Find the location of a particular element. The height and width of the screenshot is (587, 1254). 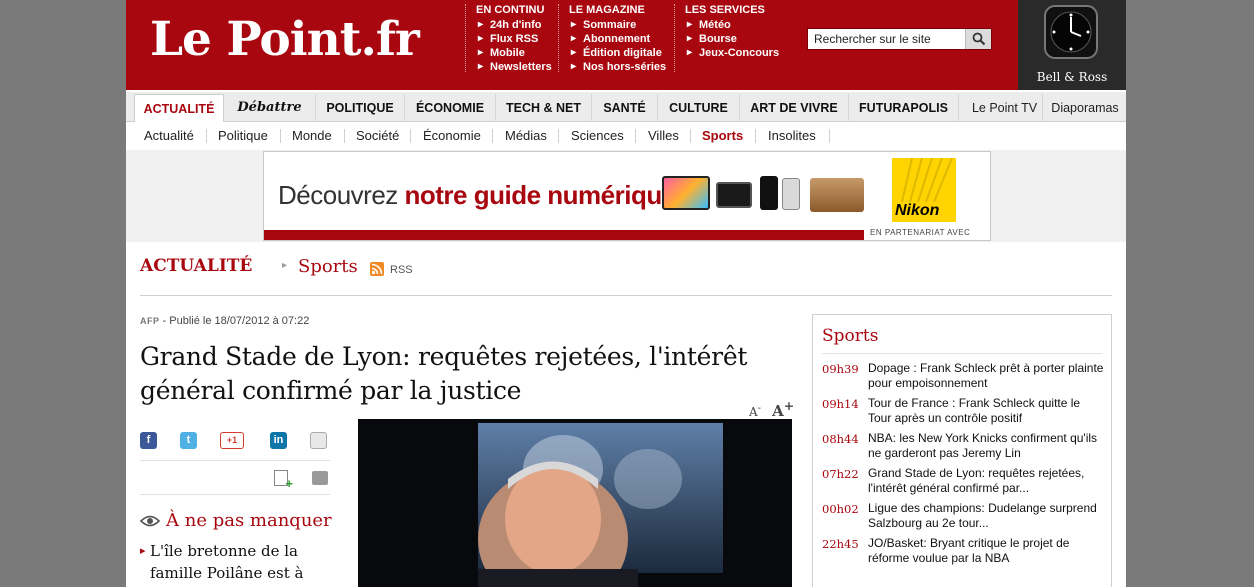

font-decrease-button: A- is located at coordinates (755, 411).